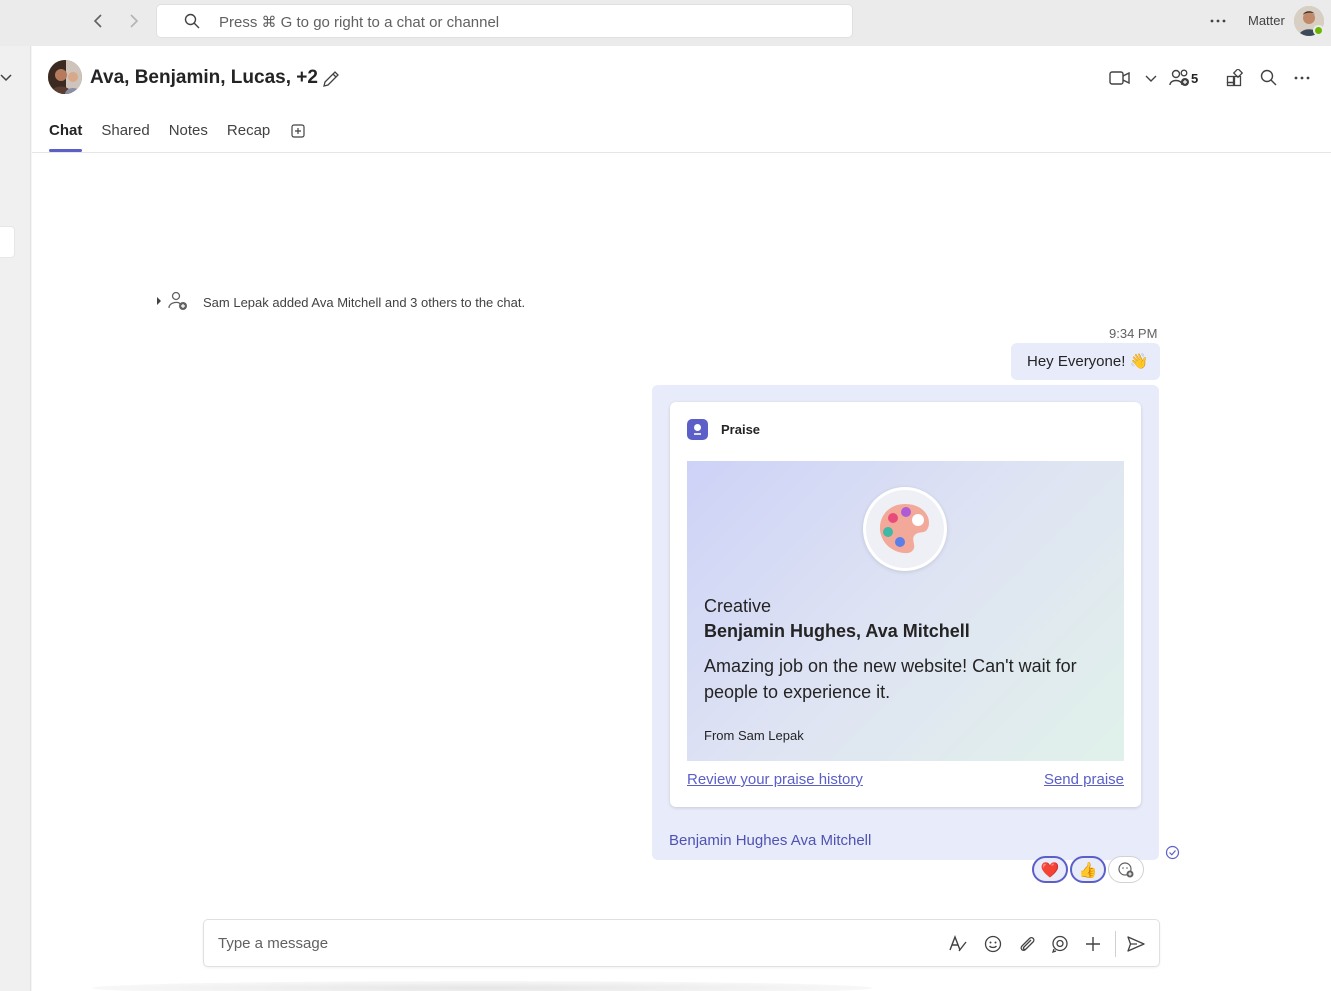 This screenshot has width=1331, height=991. I want to click on praise-app-icon, so click(697, 429).